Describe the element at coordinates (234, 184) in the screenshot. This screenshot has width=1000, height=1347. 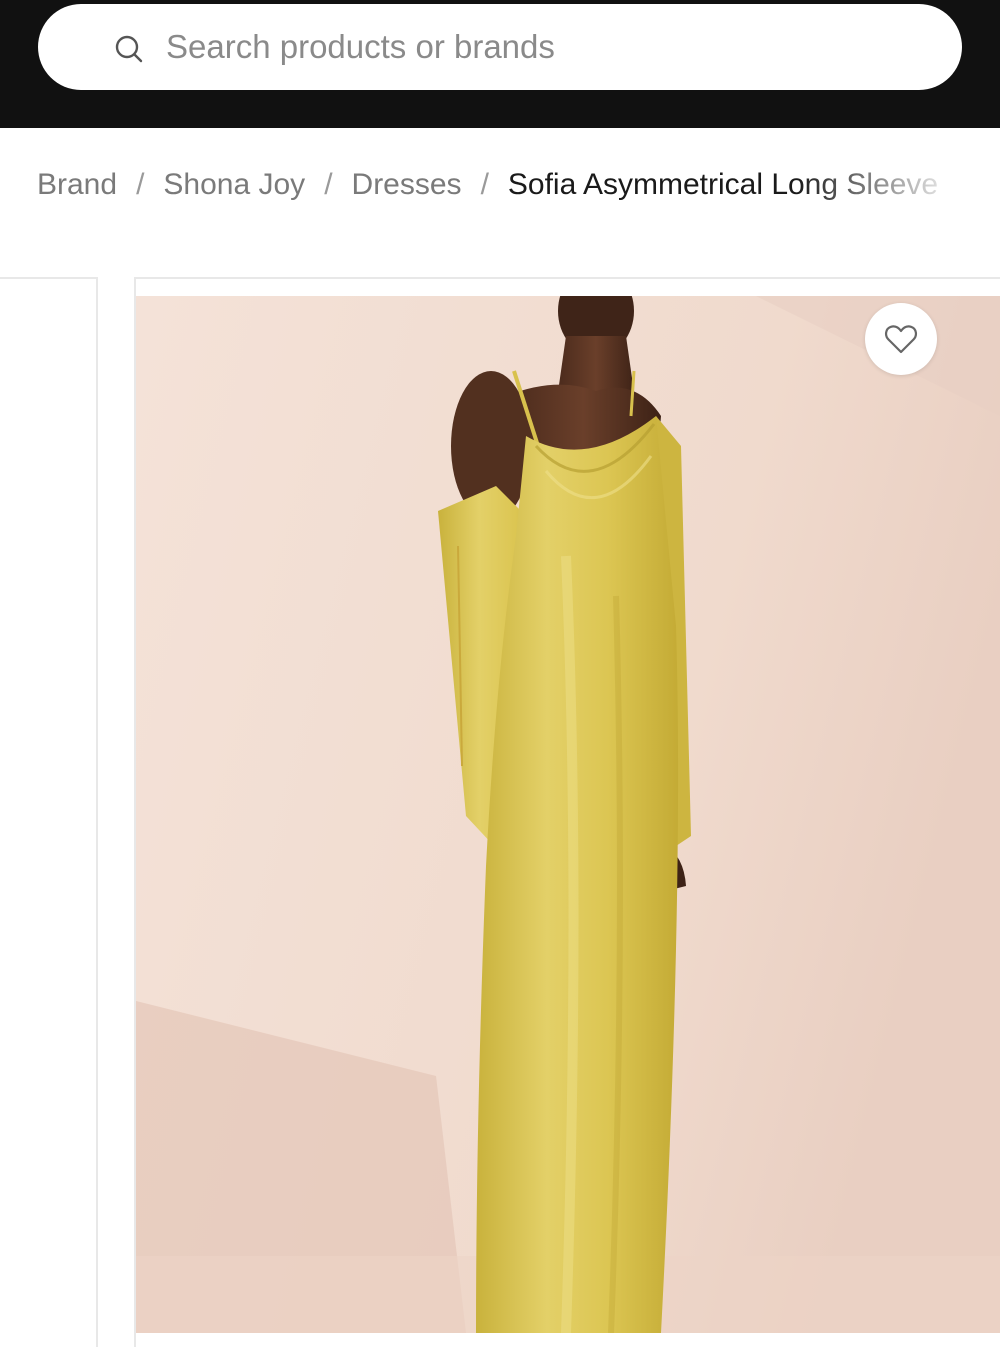
I see `breadcrumb-shona-joy: Shona Joy` at that location.